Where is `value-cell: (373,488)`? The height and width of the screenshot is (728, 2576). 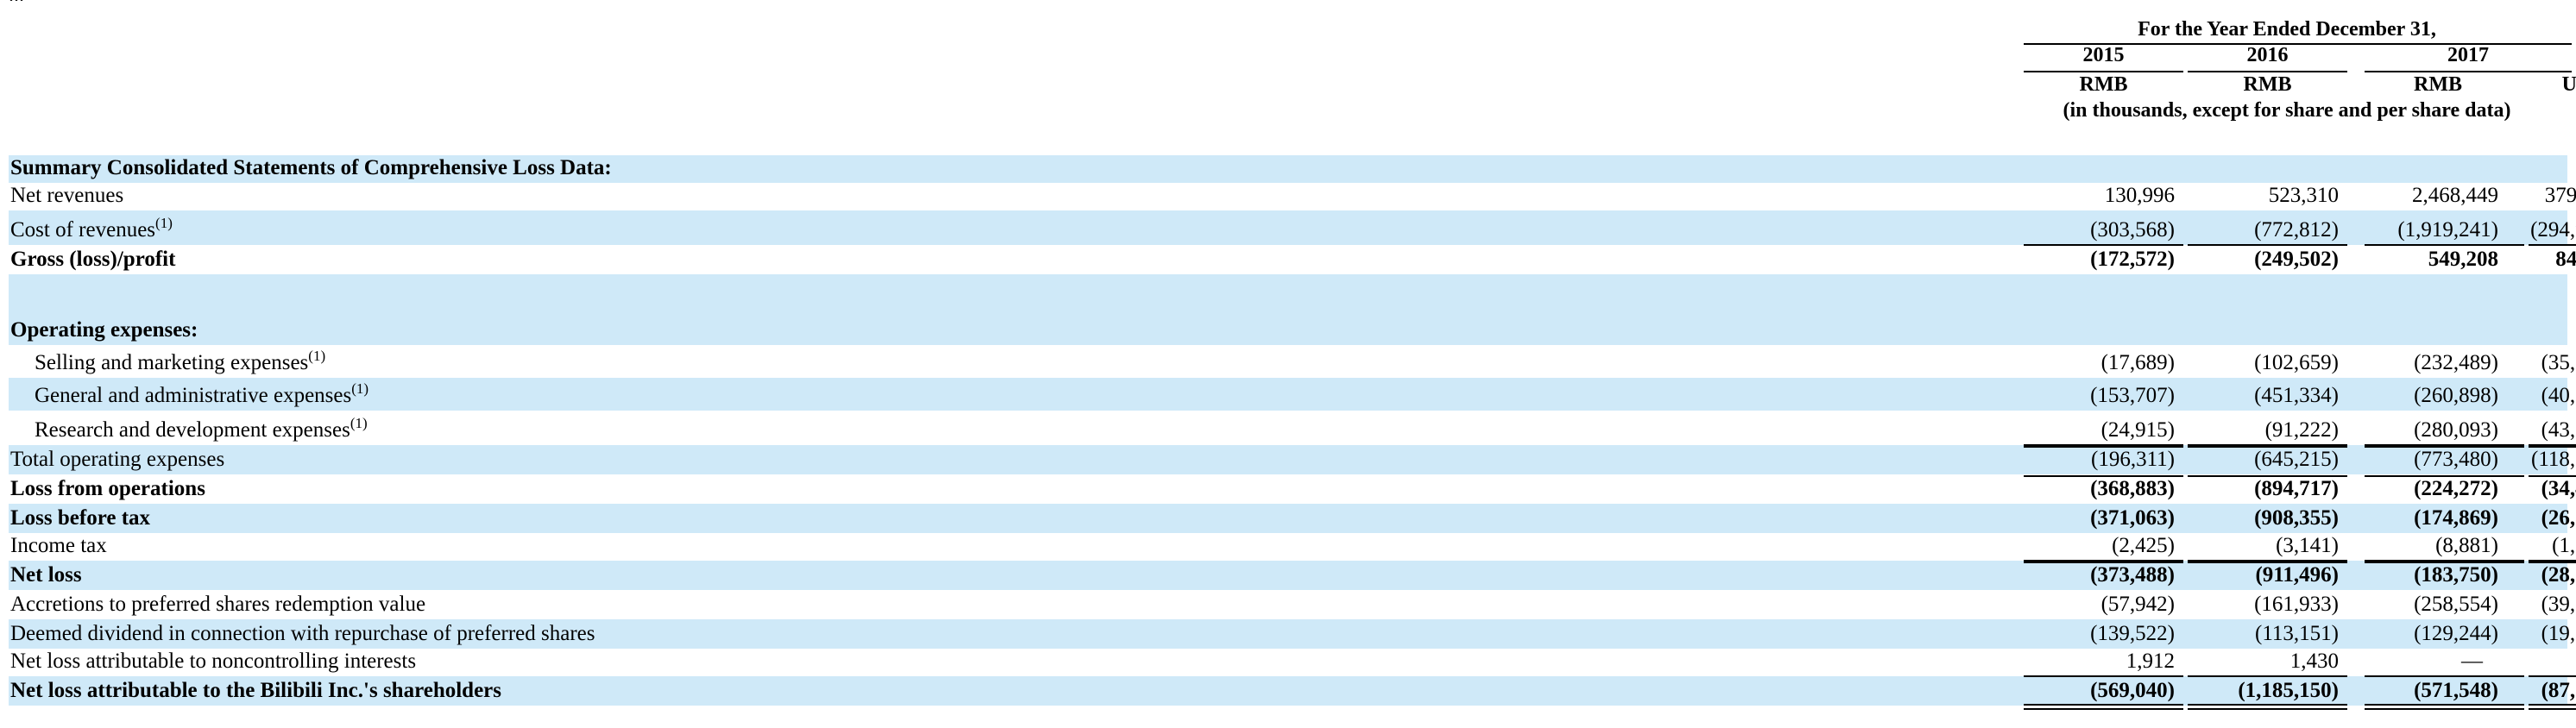 value-cell: (373,488) is located at coordinates (2133, 575).